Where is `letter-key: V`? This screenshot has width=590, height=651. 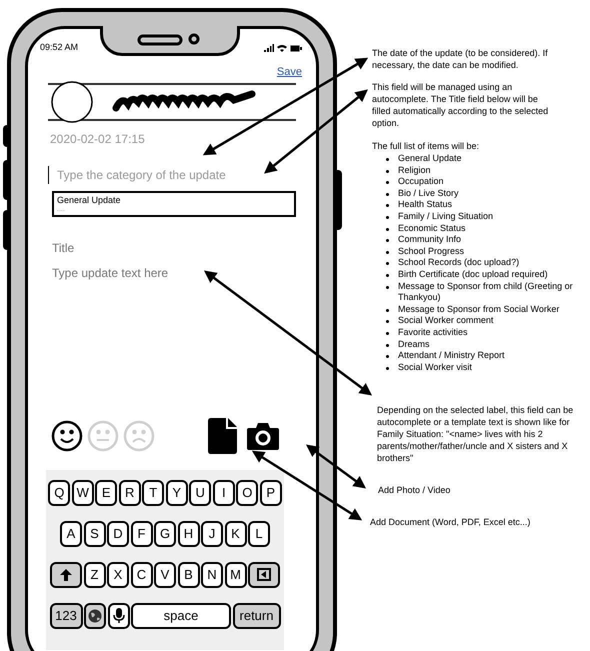 letter-key: V is located at coordinates (165, 575).